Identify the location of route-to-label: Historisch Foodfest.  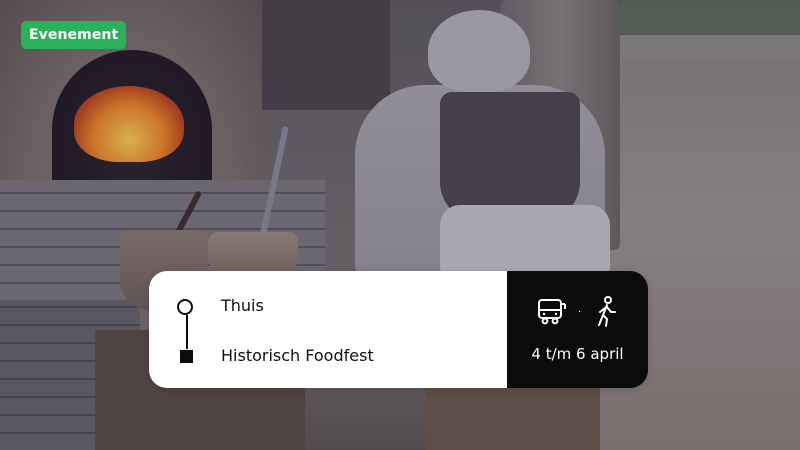
(297, 355).